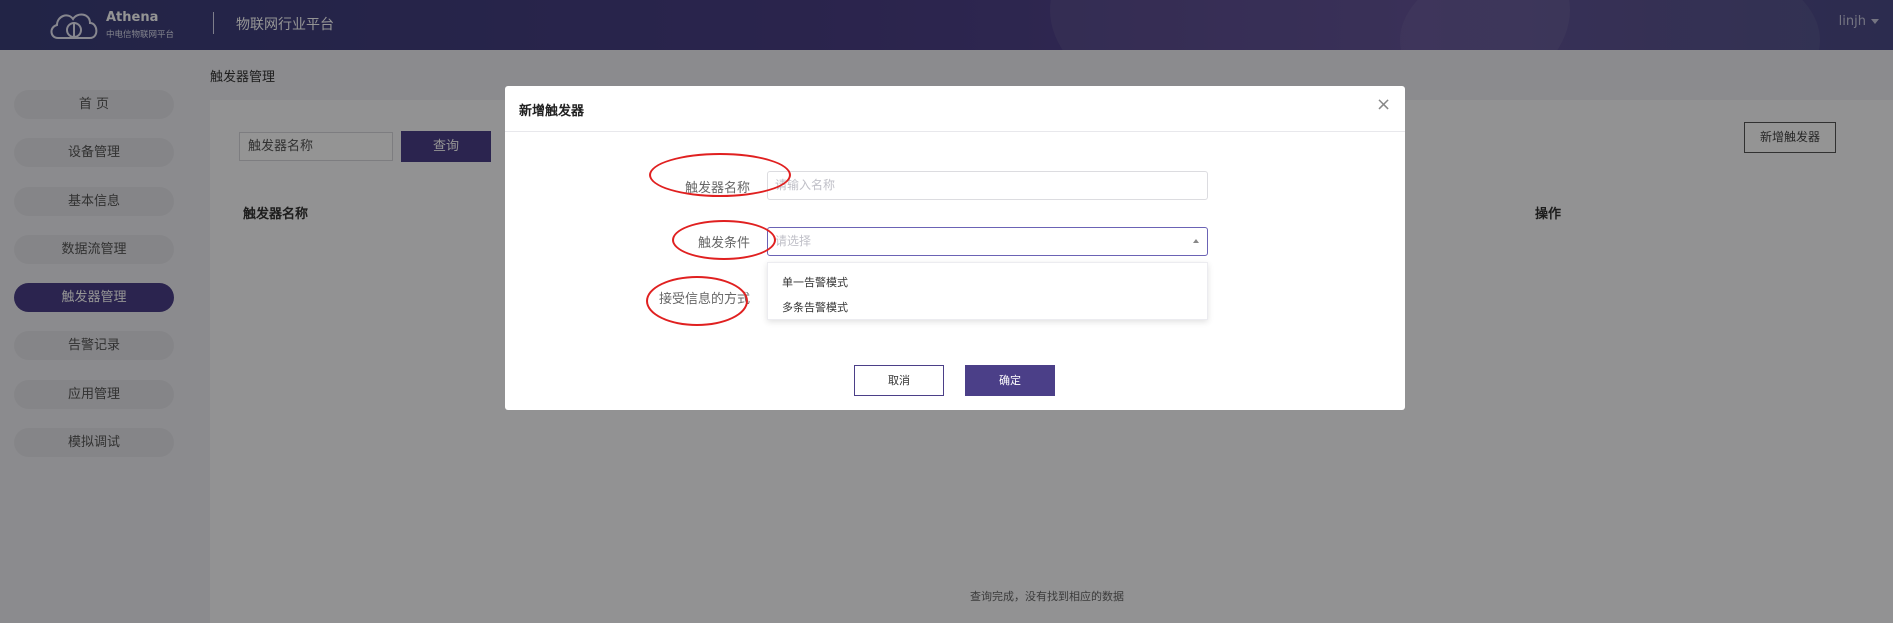 The image size is (1893, 623). I want to click on cancel-button: 取消, so click(899, 380).